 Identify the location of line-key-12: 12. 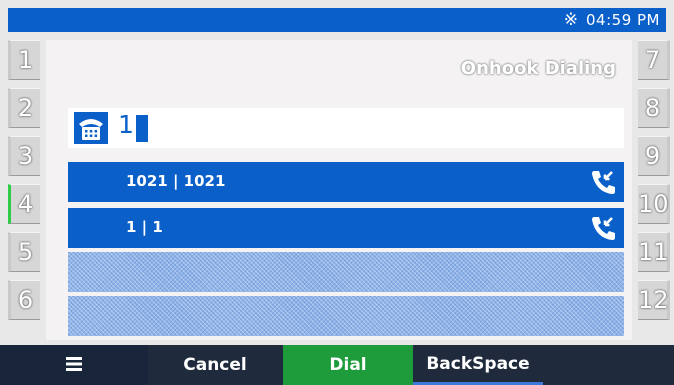
(654, 300).